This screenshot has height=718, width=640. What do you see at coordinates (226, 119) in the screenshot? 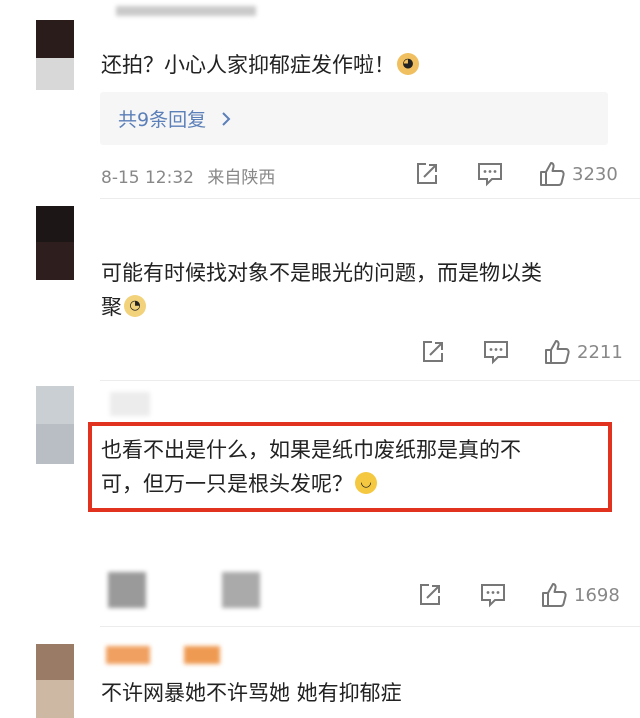
I see `chevron-right-icon` at bounding box center [226, 119].